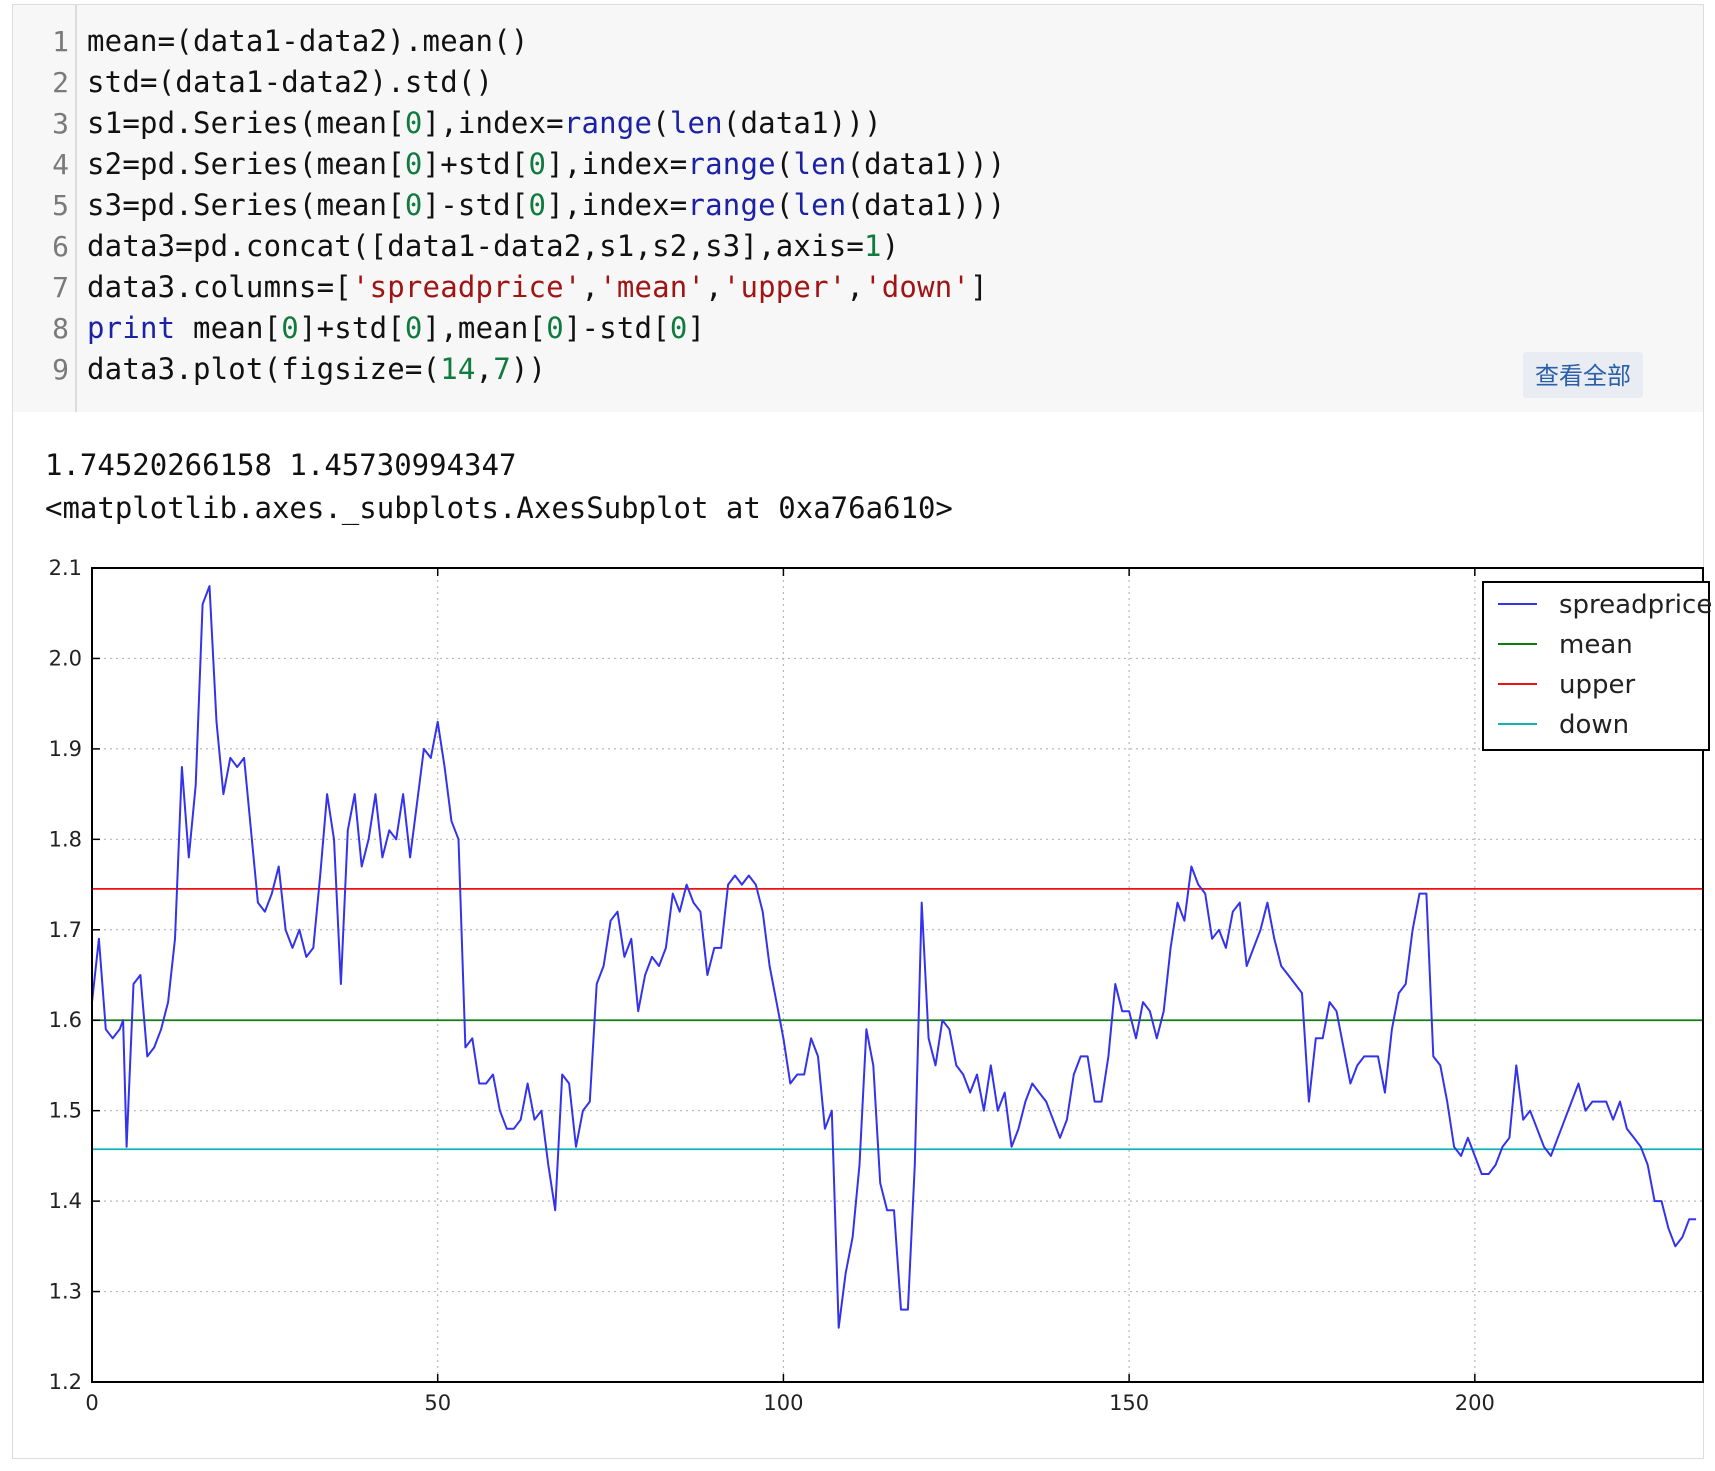  Describe the element at coordinates (65, 1111) in the screenshot. I see `y-tick-label: 1.5` at that location.